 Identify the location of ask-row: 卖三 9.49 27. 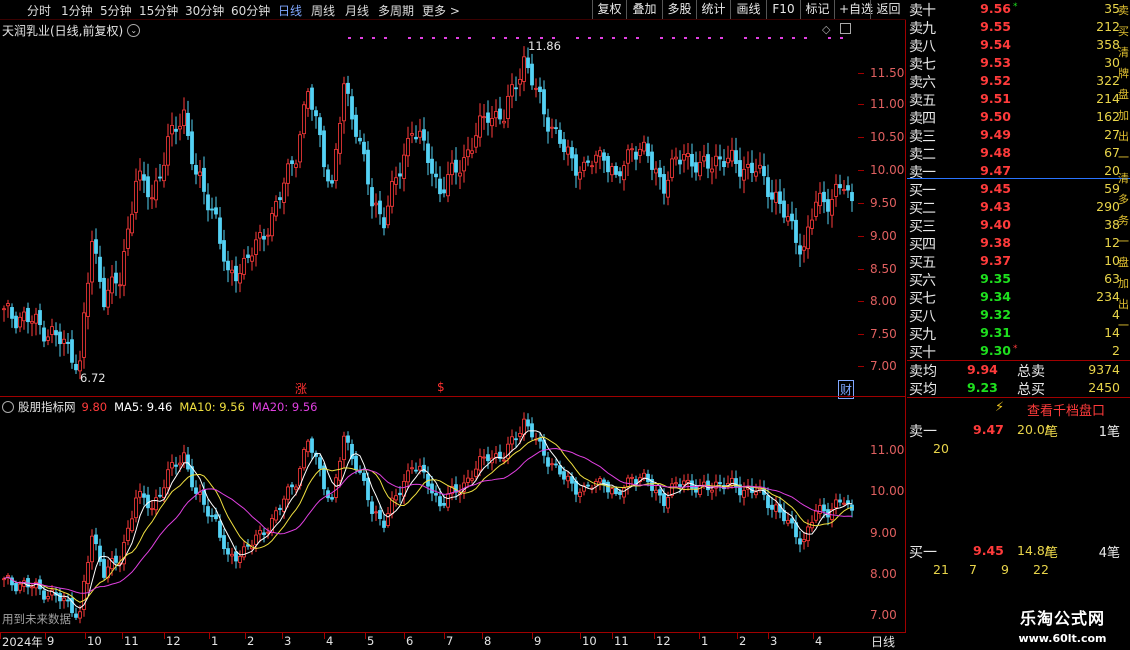
(1018, 135).